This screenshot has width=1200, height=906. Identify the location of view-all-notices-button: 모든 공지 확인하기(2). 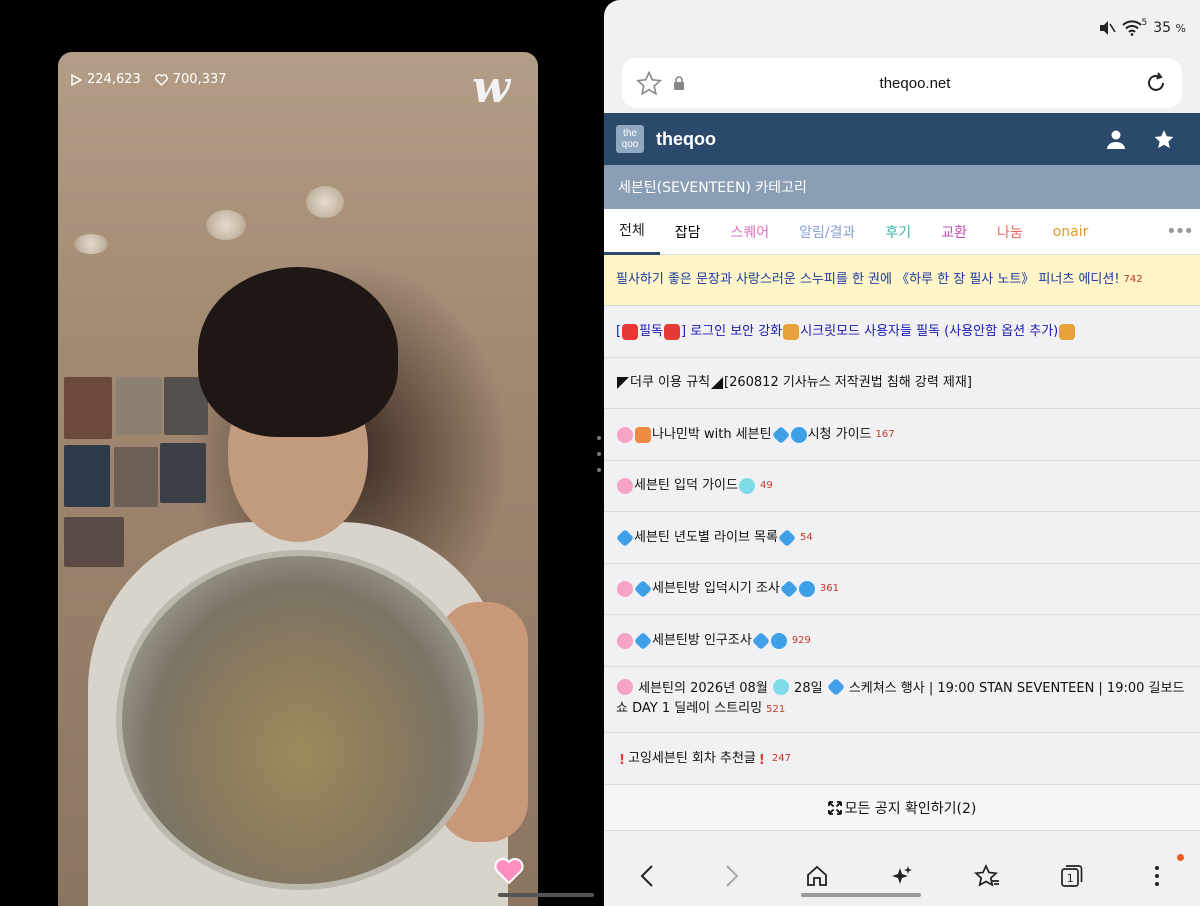
(902, 808).